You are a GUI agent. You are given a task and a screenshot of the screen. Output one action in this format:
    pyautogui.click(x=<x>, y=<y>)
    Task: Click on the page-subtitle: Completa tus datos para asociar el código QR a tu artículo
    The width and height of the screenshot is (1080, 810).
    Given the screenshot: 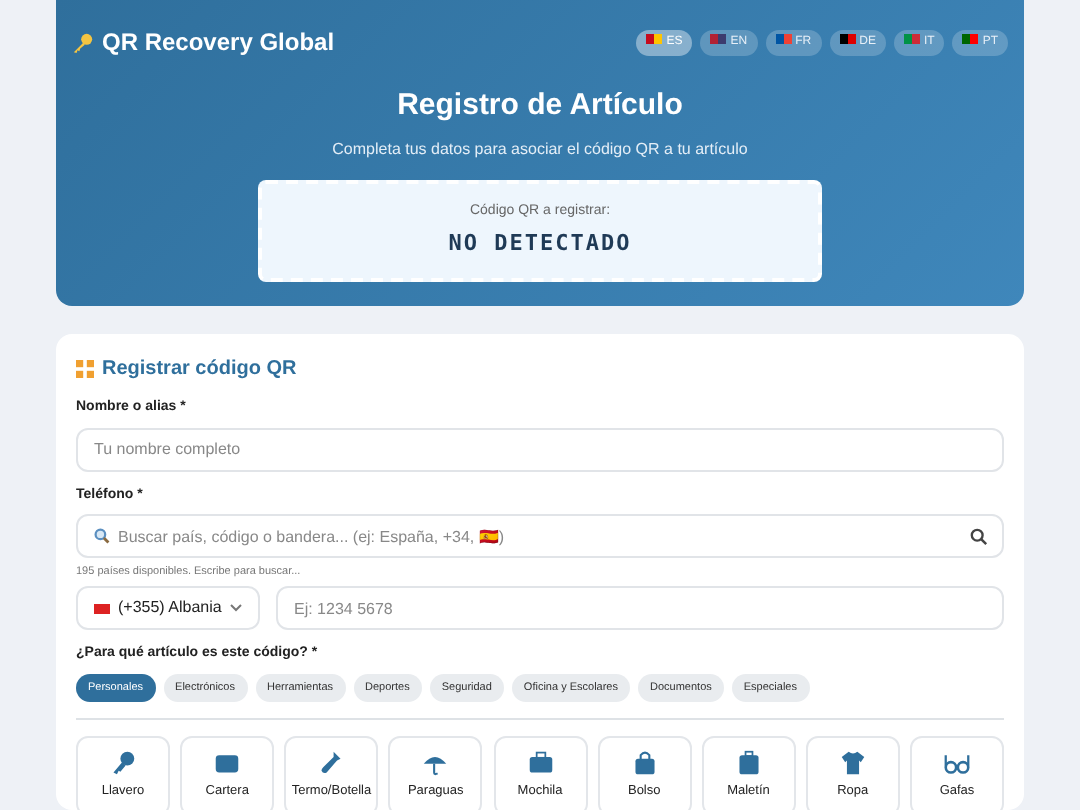 What is the action you would take?
    pyautogui.click(x=540, y=149)
    